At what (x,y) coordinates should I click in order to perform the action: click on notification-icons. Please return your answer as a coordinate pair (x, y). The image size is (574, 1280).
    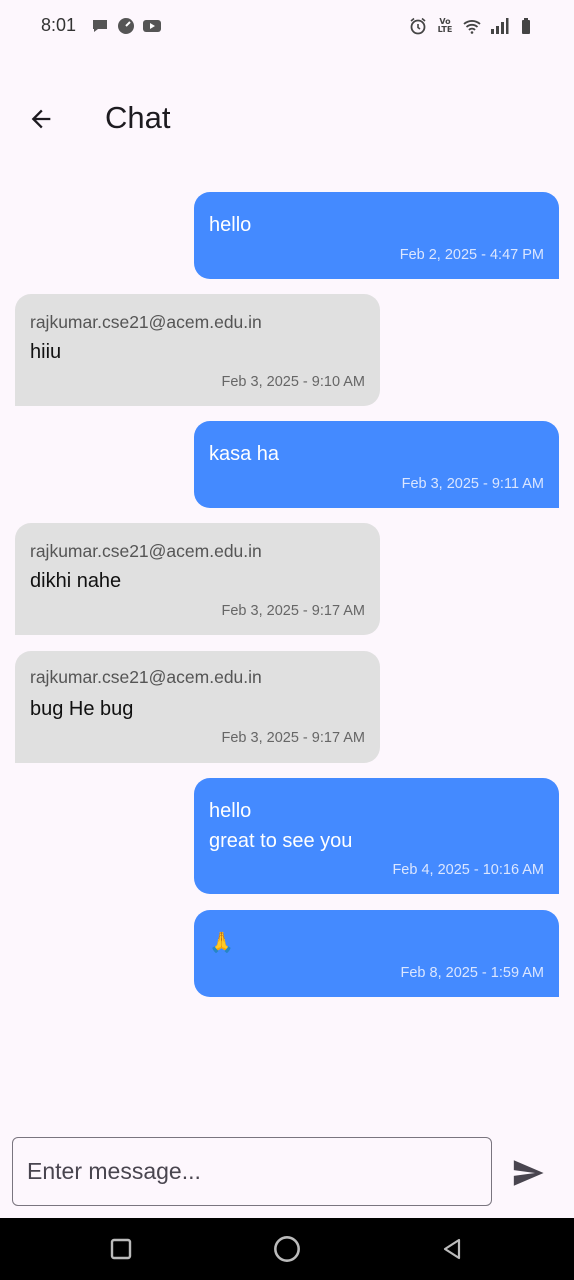
    Looking at the image, I should click on (126, 26).